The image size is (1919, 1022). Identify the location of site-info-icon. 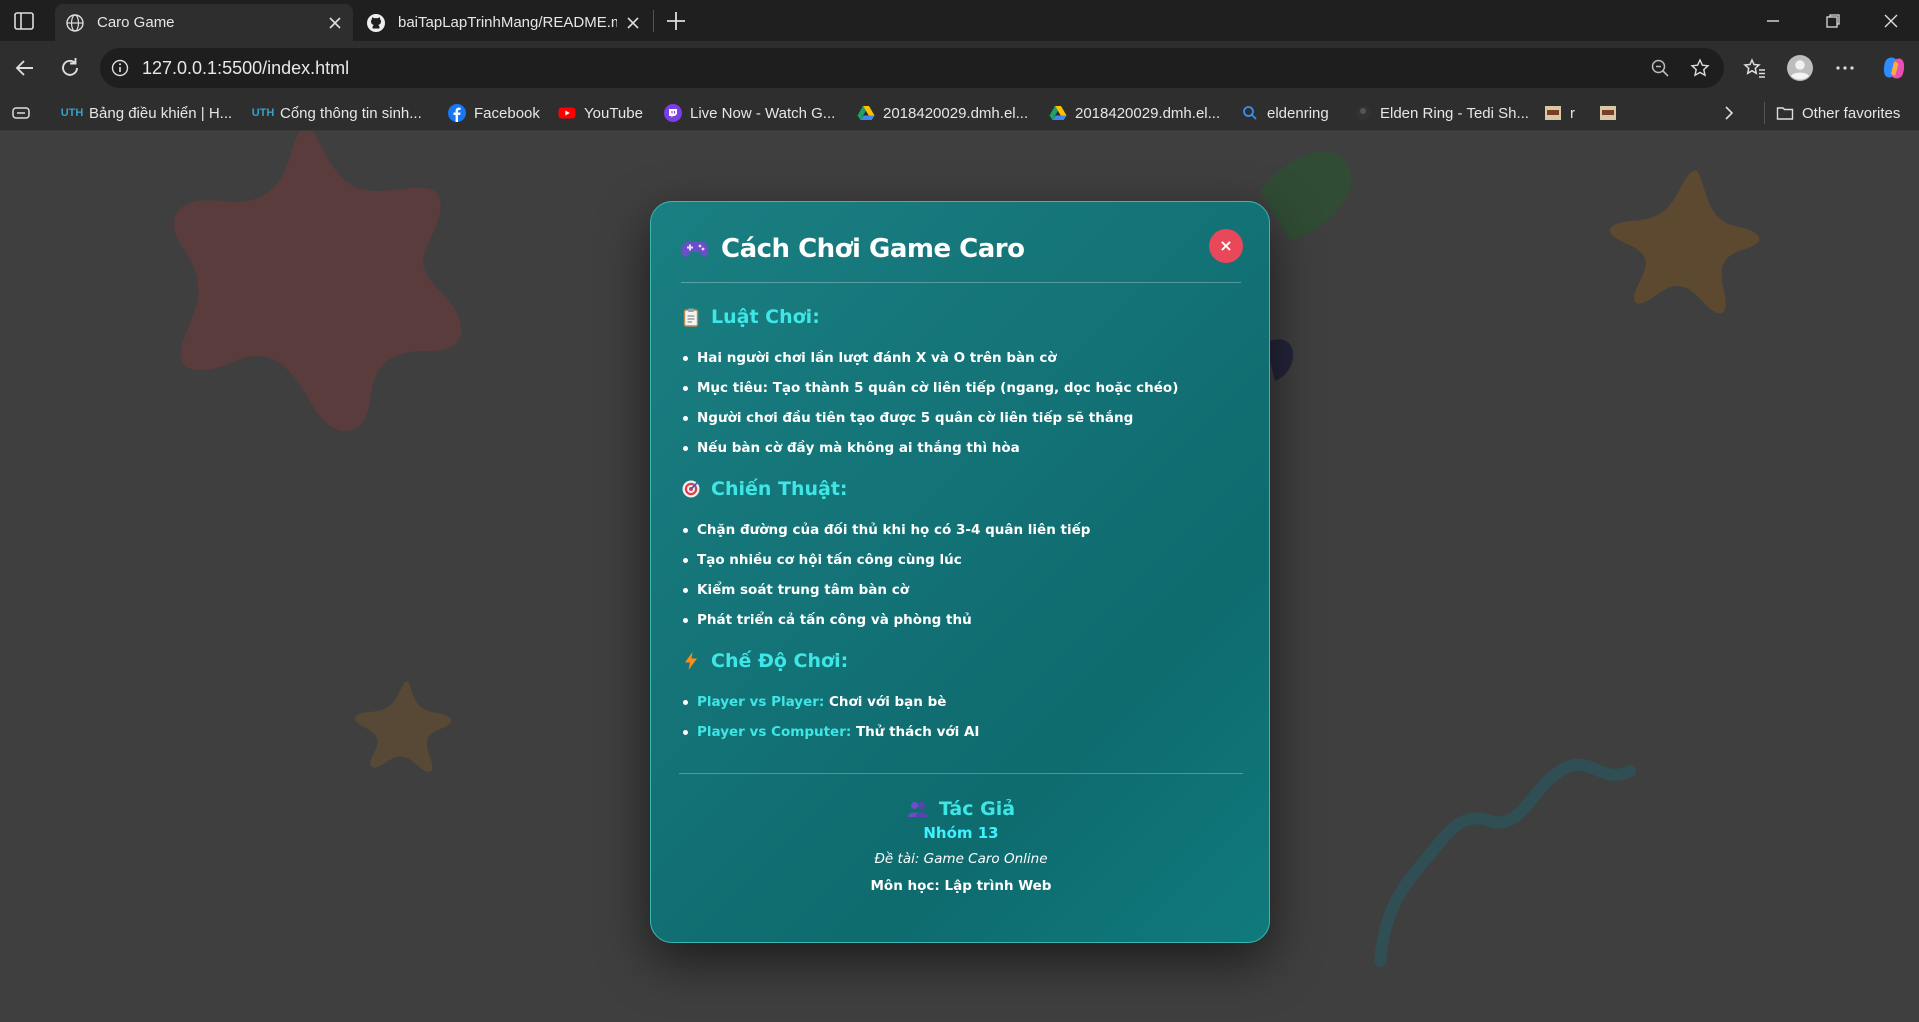
(120, 68).